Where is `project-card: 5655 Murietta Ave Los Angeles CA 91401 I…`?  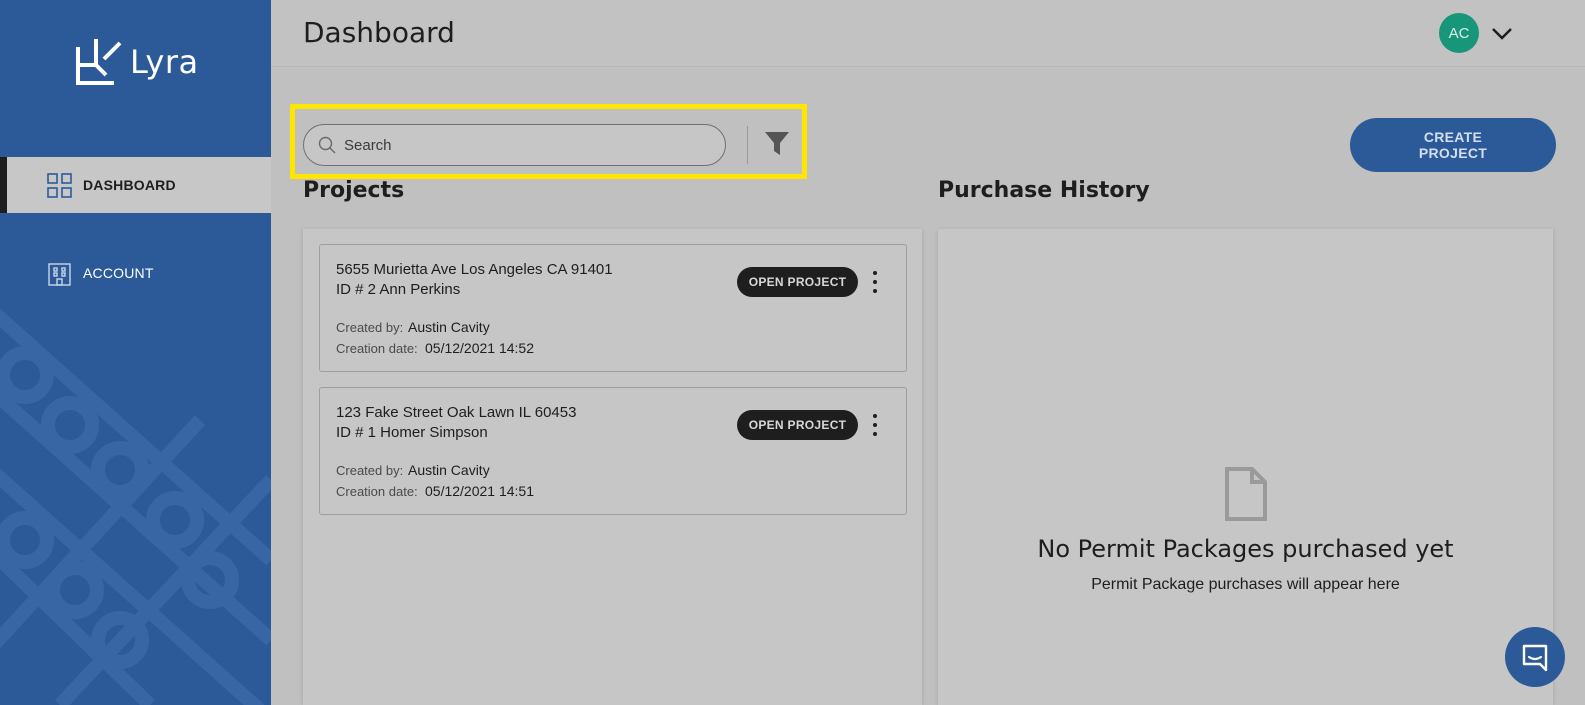 project-card: 5655 Murietta Ave Los Angeles CA 91401 I… is located at coordinates (613, 308).